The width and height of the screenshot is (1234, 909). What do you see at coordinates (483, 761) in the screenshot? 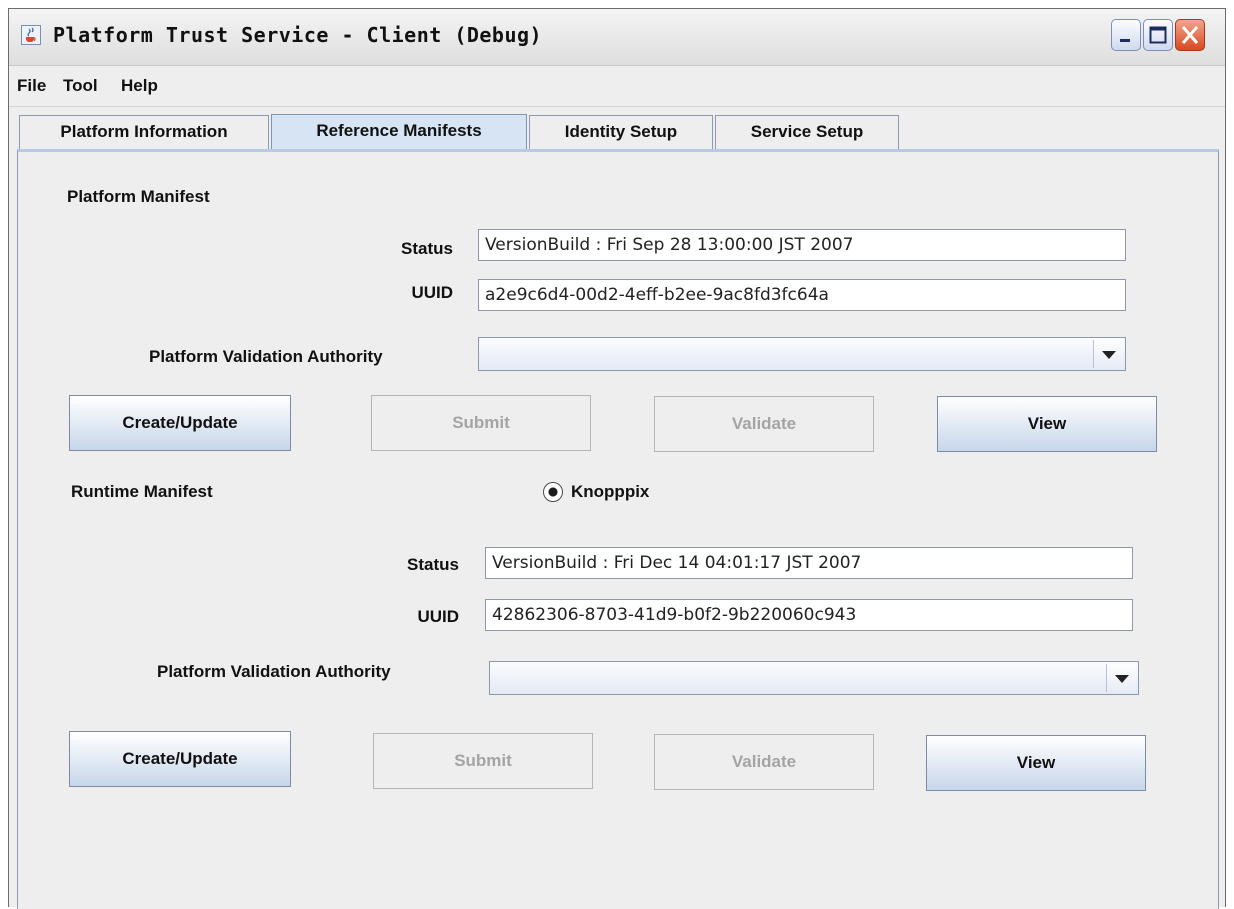
I see `runtime-submit-button: Submit` at bounding box center [483, 761].